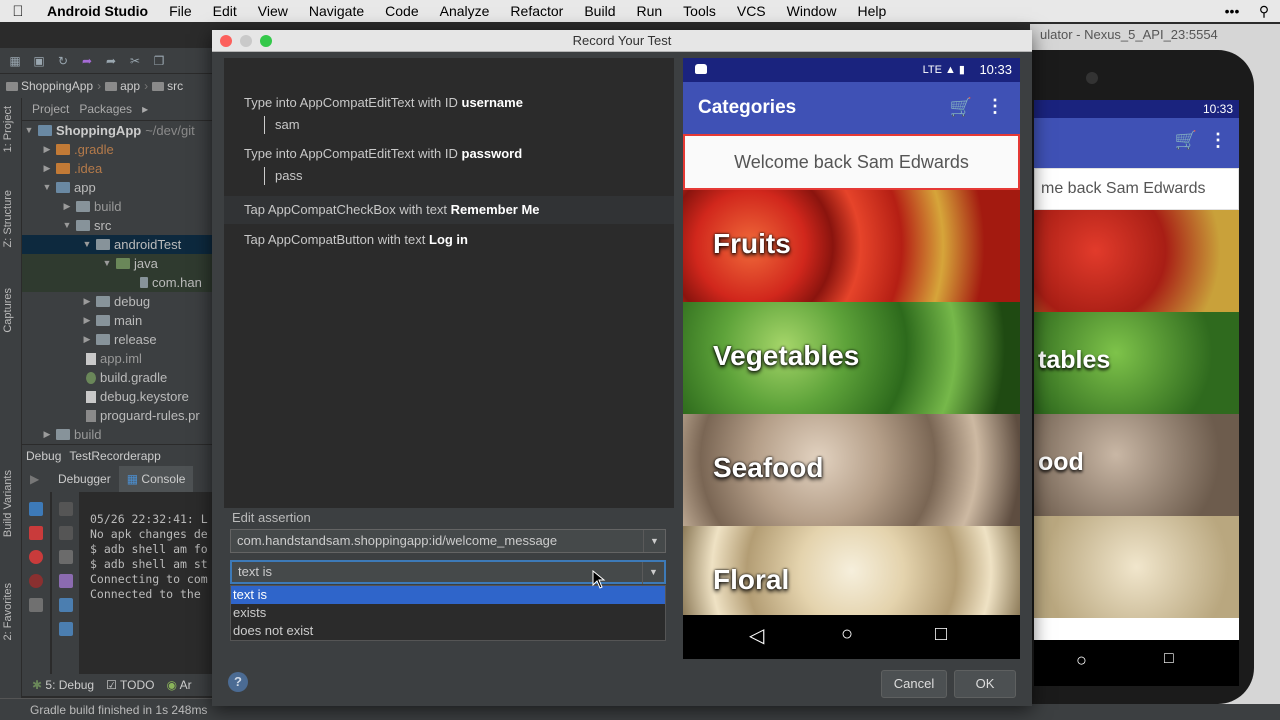 The image size is (1280, 720). What do you see at coordinates (84, 479) in the screenshot?
I see `tab-debugger: Debugger` at bounding box center [84, 479].